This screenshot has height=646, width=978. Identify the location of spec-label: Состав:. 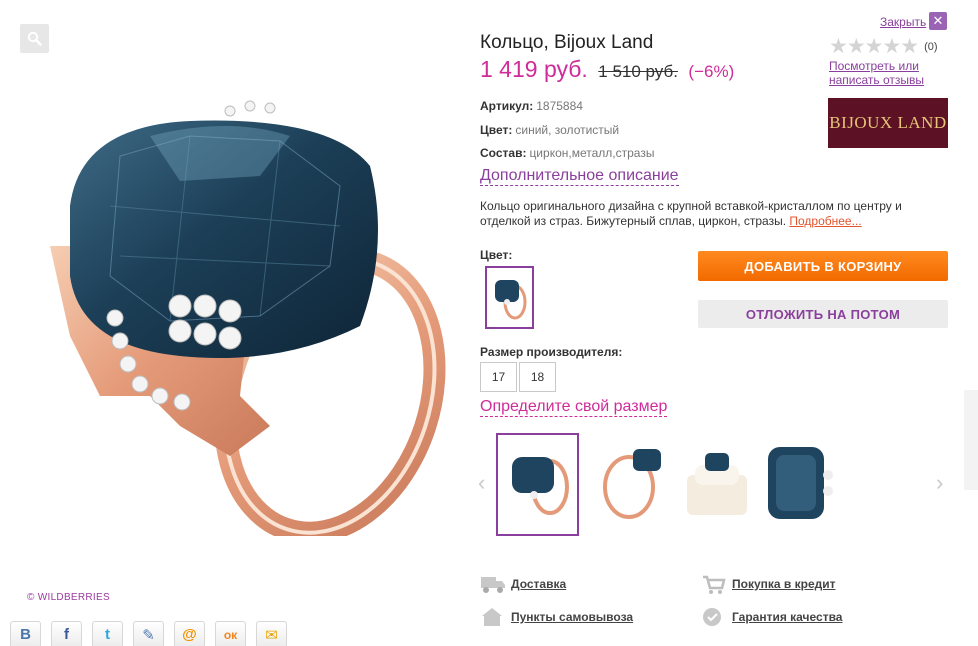
(503, 153).